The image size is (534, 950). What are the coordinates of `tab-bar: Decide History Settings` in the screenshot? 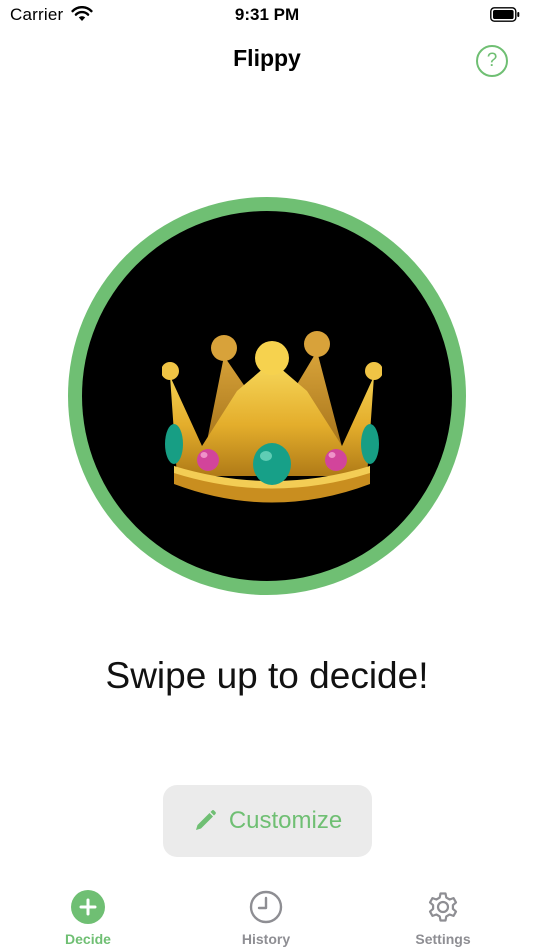 It's located at (267, 915).